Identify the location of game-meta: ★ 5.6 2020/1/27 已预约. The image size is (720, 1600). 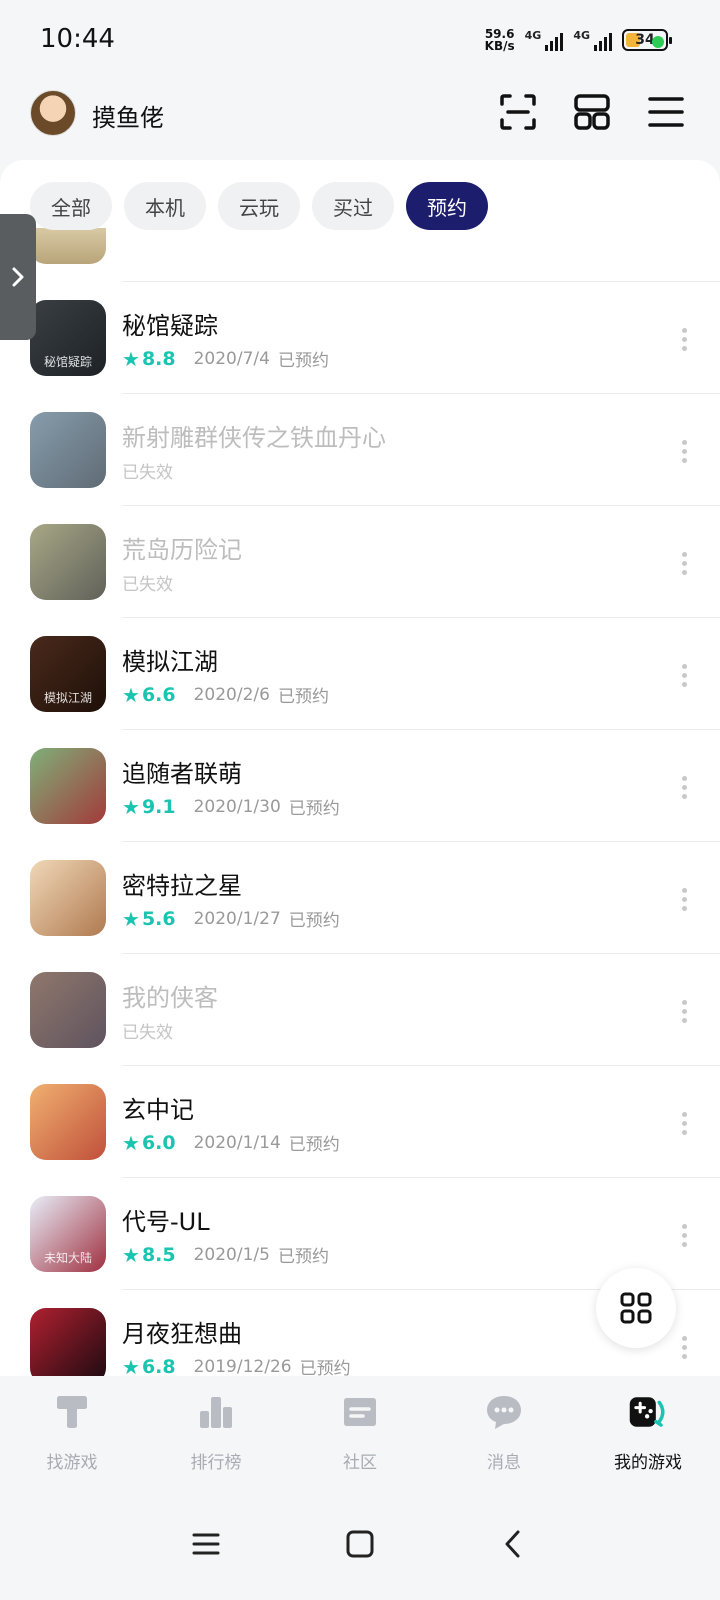
(231, 919).